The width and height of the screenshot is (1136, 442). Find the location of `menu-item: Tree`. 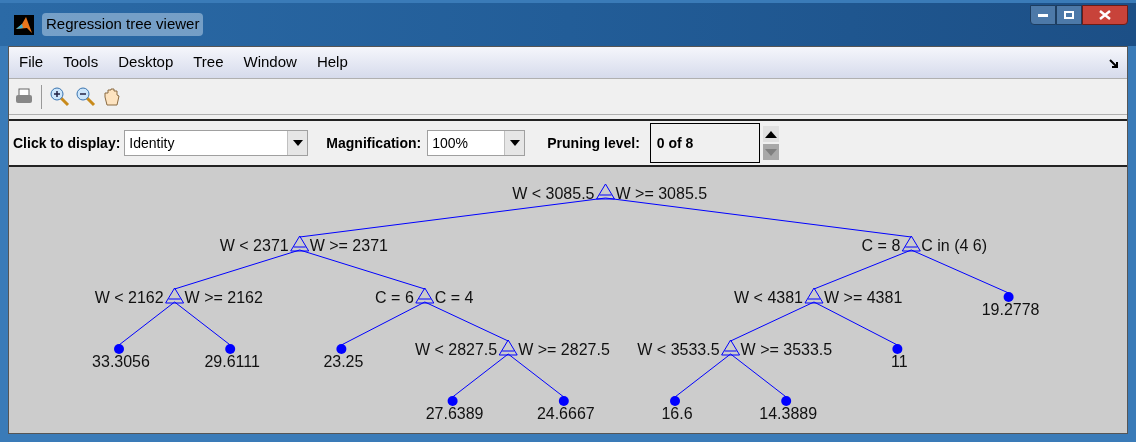

menu-item: Tree is located at coordinates (208, 62).